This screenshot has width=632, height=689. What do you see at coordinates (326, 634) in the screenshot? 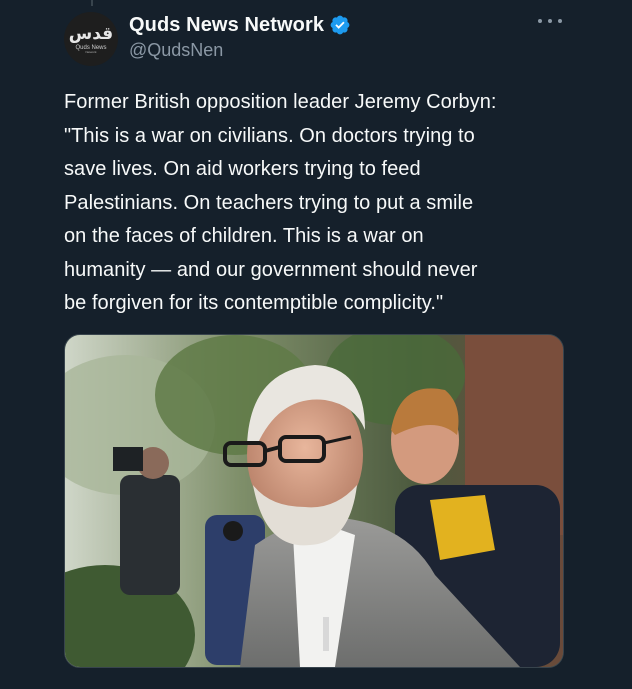
I see `pen-in-pocket` at bounding box center [326, 634].